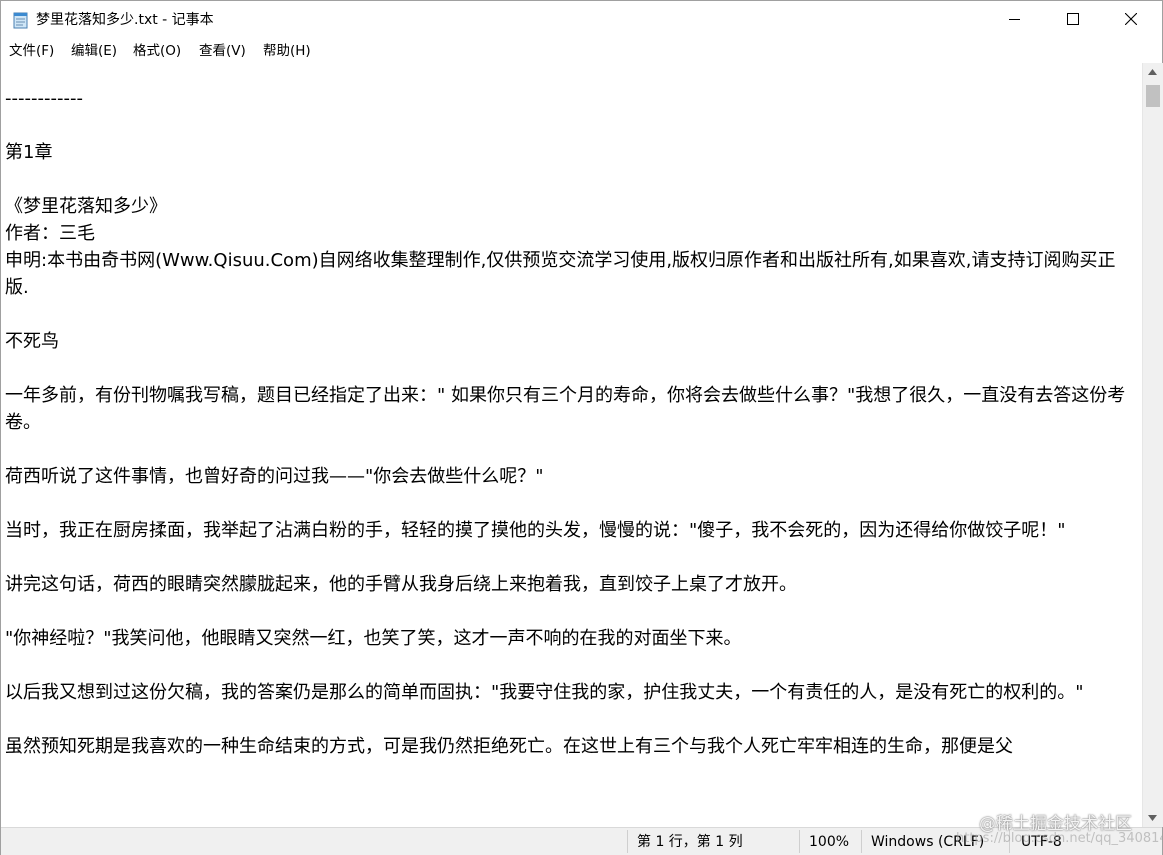 This screenshot has width=1163, height=855. I want to click on text-line: 荷西听说了这件事情，也曾好奇的问过我——"你会去做些什么呢？", so click(274, 476).